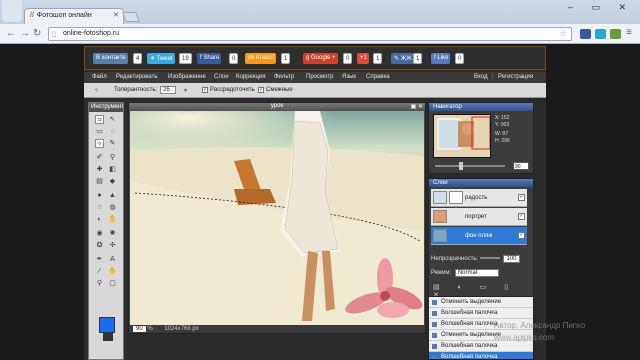  Describe the element at coordinates (475, 259) in the screenshot. I see `opacity-row: Непрозрачность: 100` at that location.